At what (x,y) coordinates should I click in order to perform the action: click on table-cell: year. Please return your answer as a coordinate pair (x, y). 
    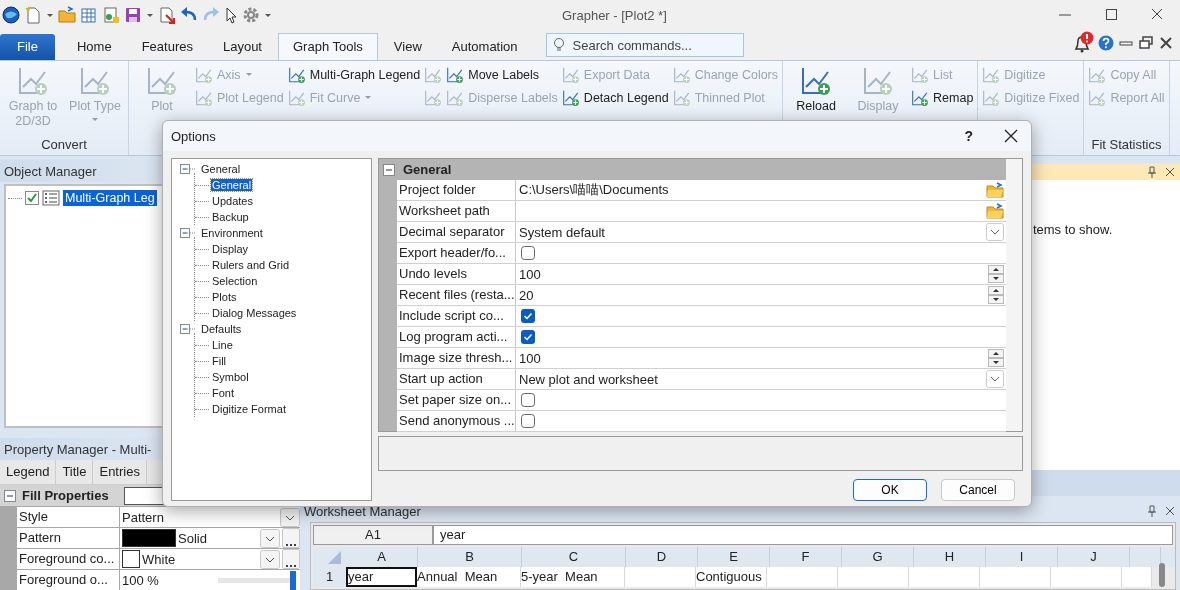
    Looking at the image, I should click on (381, 577).